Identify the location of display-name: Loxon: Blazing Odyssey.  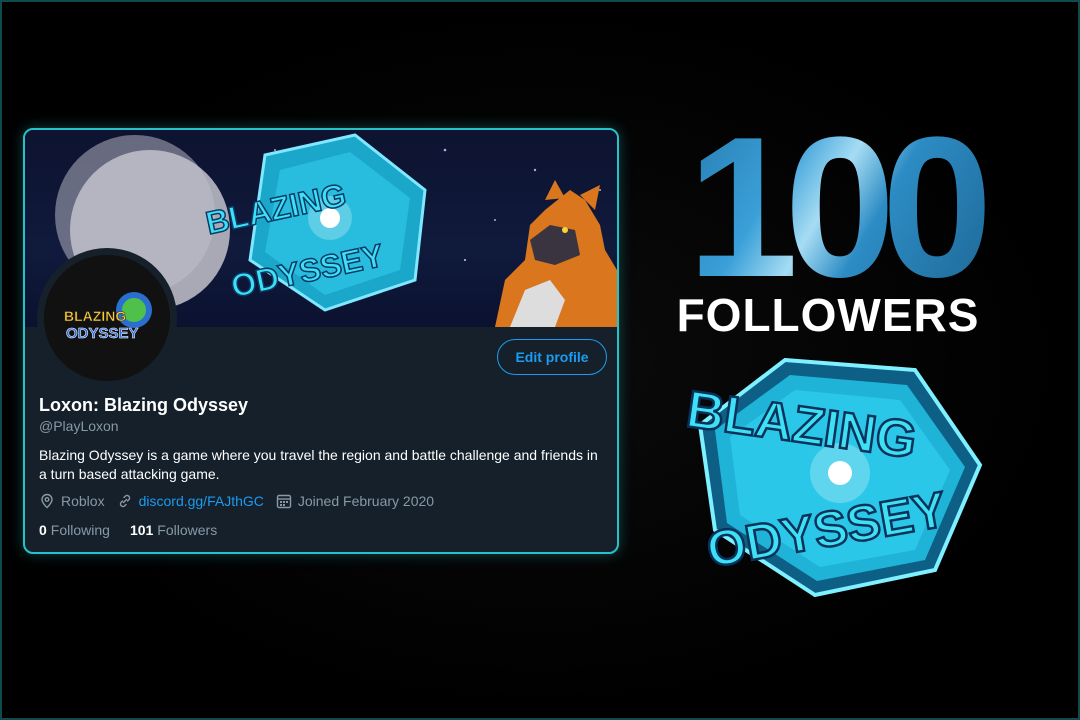
(144, 405).